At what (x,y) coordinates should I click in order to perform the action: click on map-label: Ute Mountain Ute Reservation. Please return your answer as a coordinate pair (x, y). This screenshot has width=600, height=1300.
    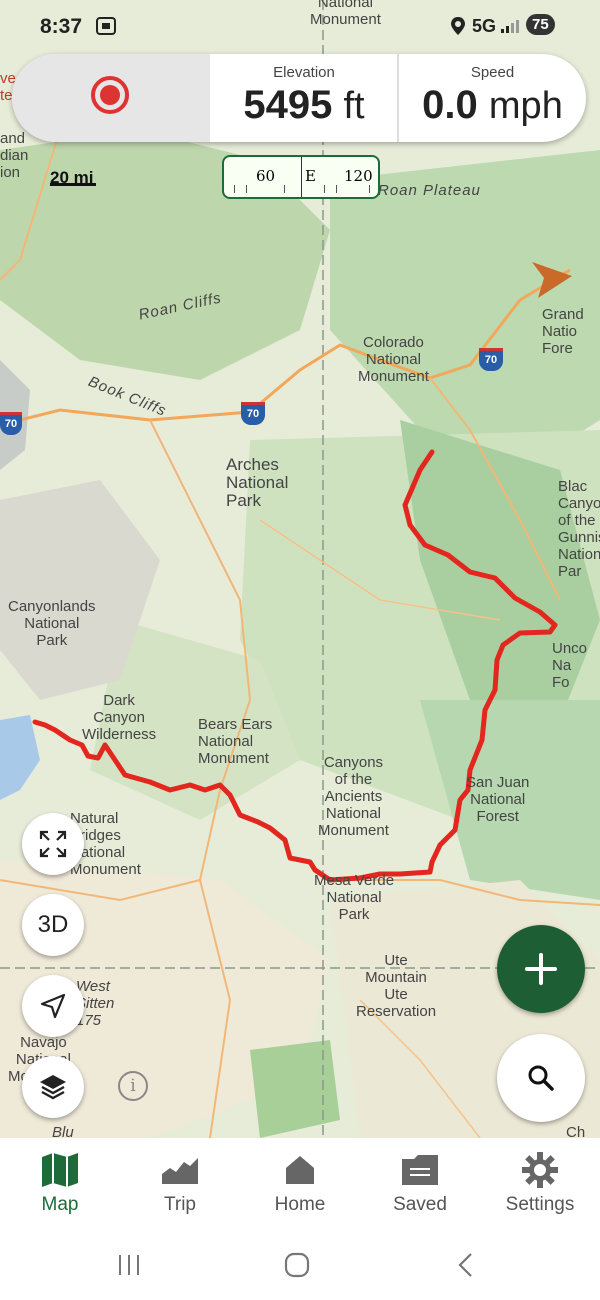
    Looking at the image, I should click on (396, 986).